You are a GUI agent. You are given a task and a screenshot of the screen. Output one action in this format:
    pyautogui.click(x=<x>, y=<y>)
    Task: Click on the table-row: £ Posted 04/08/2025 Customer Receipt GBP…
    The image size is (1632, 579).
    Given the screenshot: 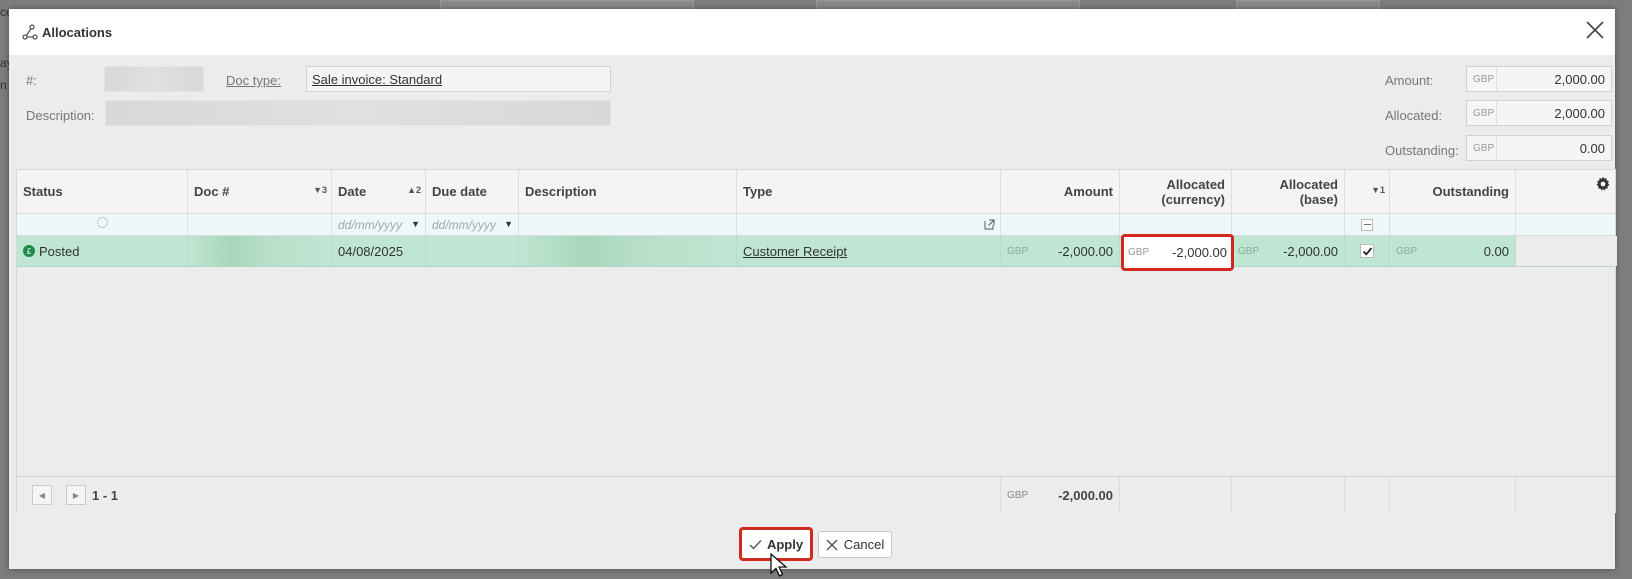 What is the action you would take?
    pyautogui.click(x=817, y=251)
    